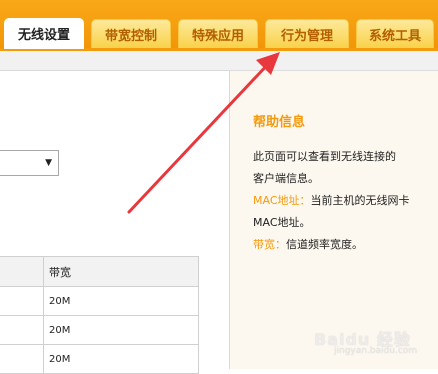 The image size is (438, 374). Describe the element at coordinates (22, 271) in the screenshot. I see `table-header-cell` at that location.